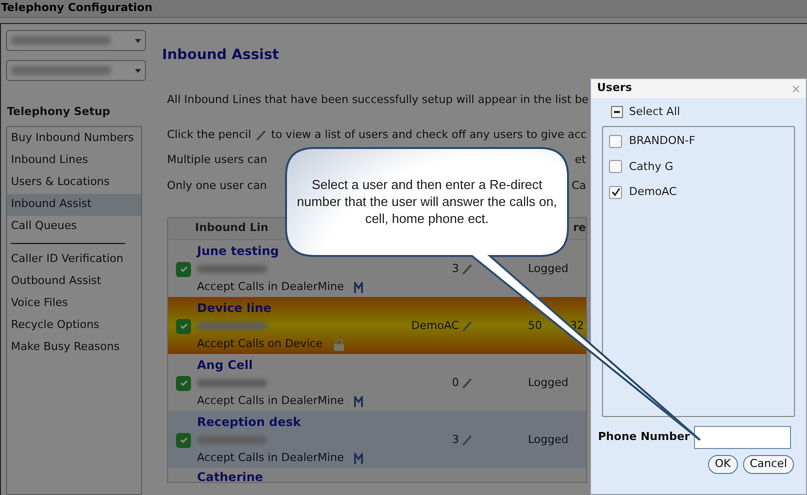 The image size is (807, 495). What do you see at coordinates (217, 186) in the screenshot?
I see `instruction-text: Only one user can` at bounding box center [217, 186].